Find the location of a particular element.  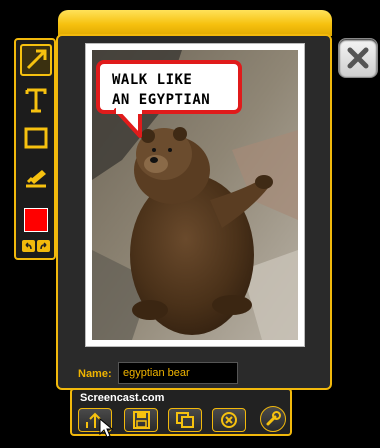

close-icon is located at coordinates (358, 58).